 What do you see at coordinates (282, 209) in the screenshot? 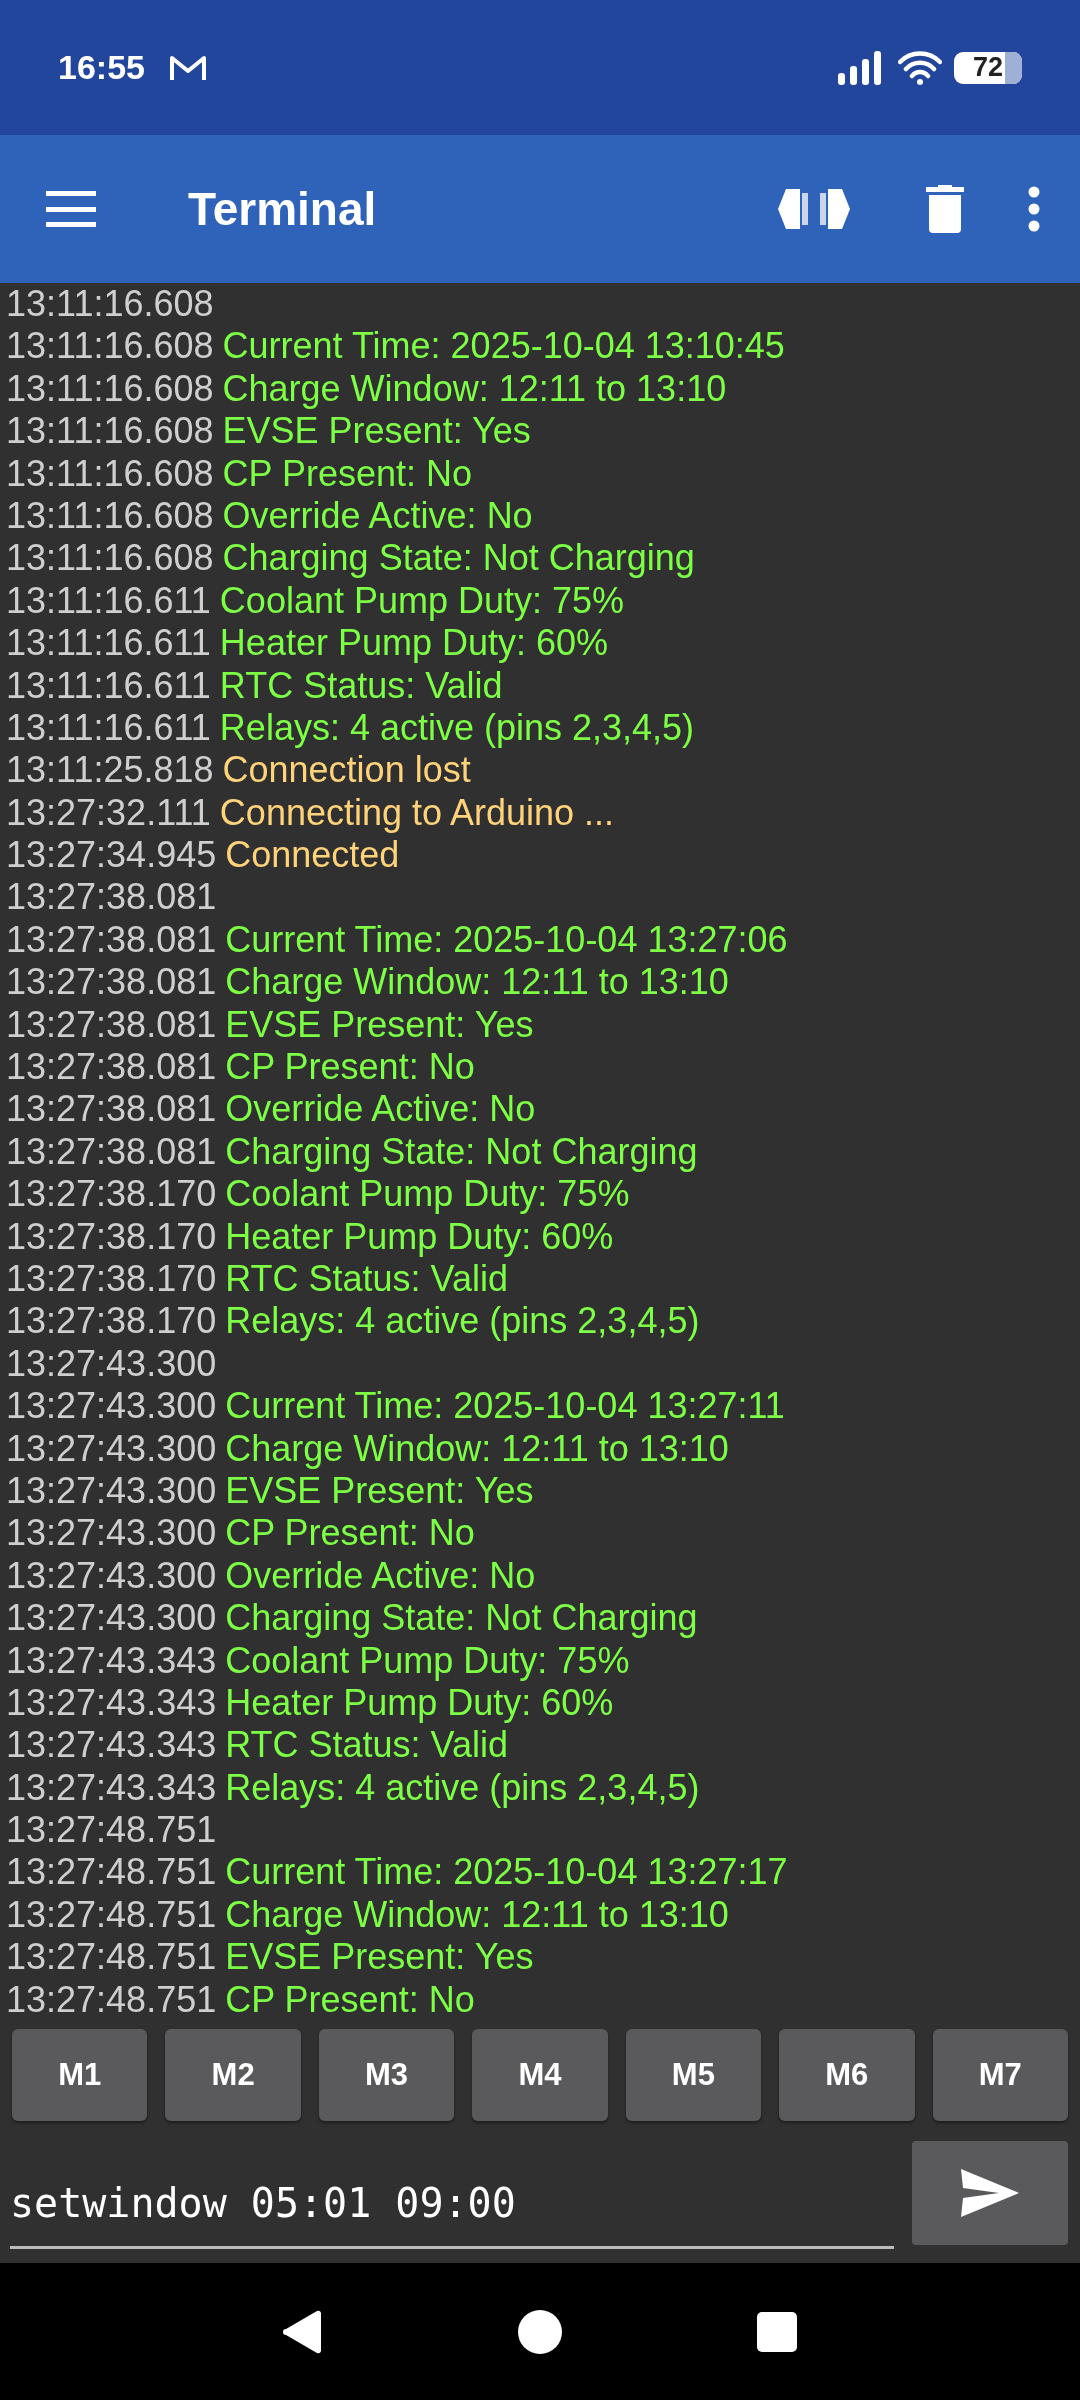
I see `app-title: Terminal` at bounding box center [282, 209].